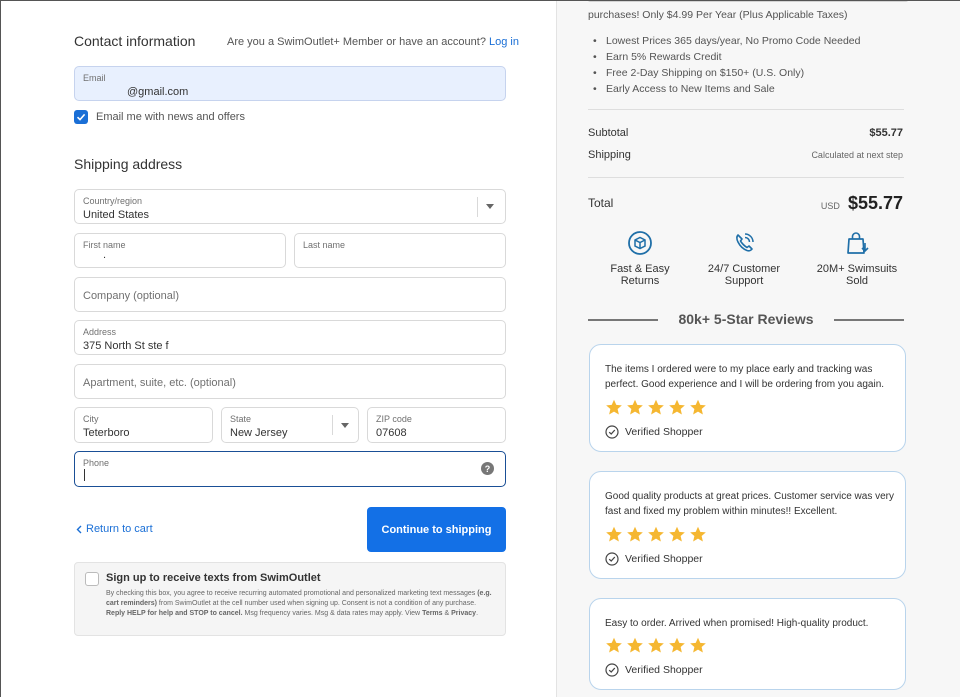  Describe the element at coordinates (463, 613) in the screenshot. I see `privacy-link: Privacy` at that location.